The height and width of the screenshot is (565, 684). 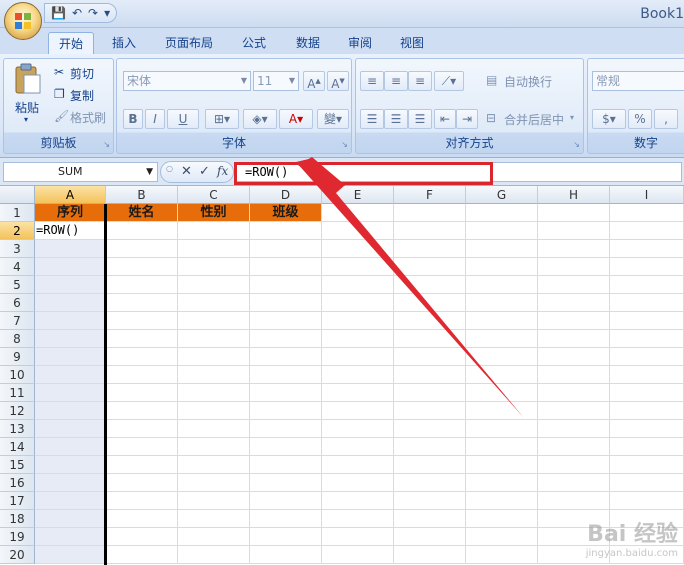 What do you see at coordinates (70, 195) in the screenshot?
I see `column-header-a: A` at bounding box center [70, 195].